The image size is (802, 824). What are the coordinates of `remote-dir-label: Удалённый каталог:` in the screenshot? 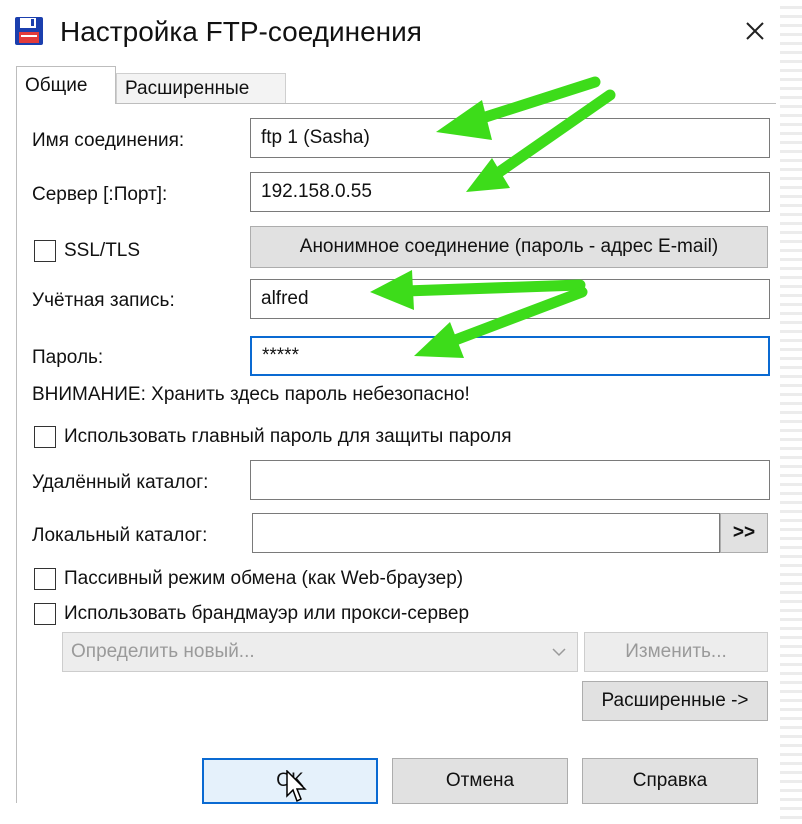 It's located at (120, 482).